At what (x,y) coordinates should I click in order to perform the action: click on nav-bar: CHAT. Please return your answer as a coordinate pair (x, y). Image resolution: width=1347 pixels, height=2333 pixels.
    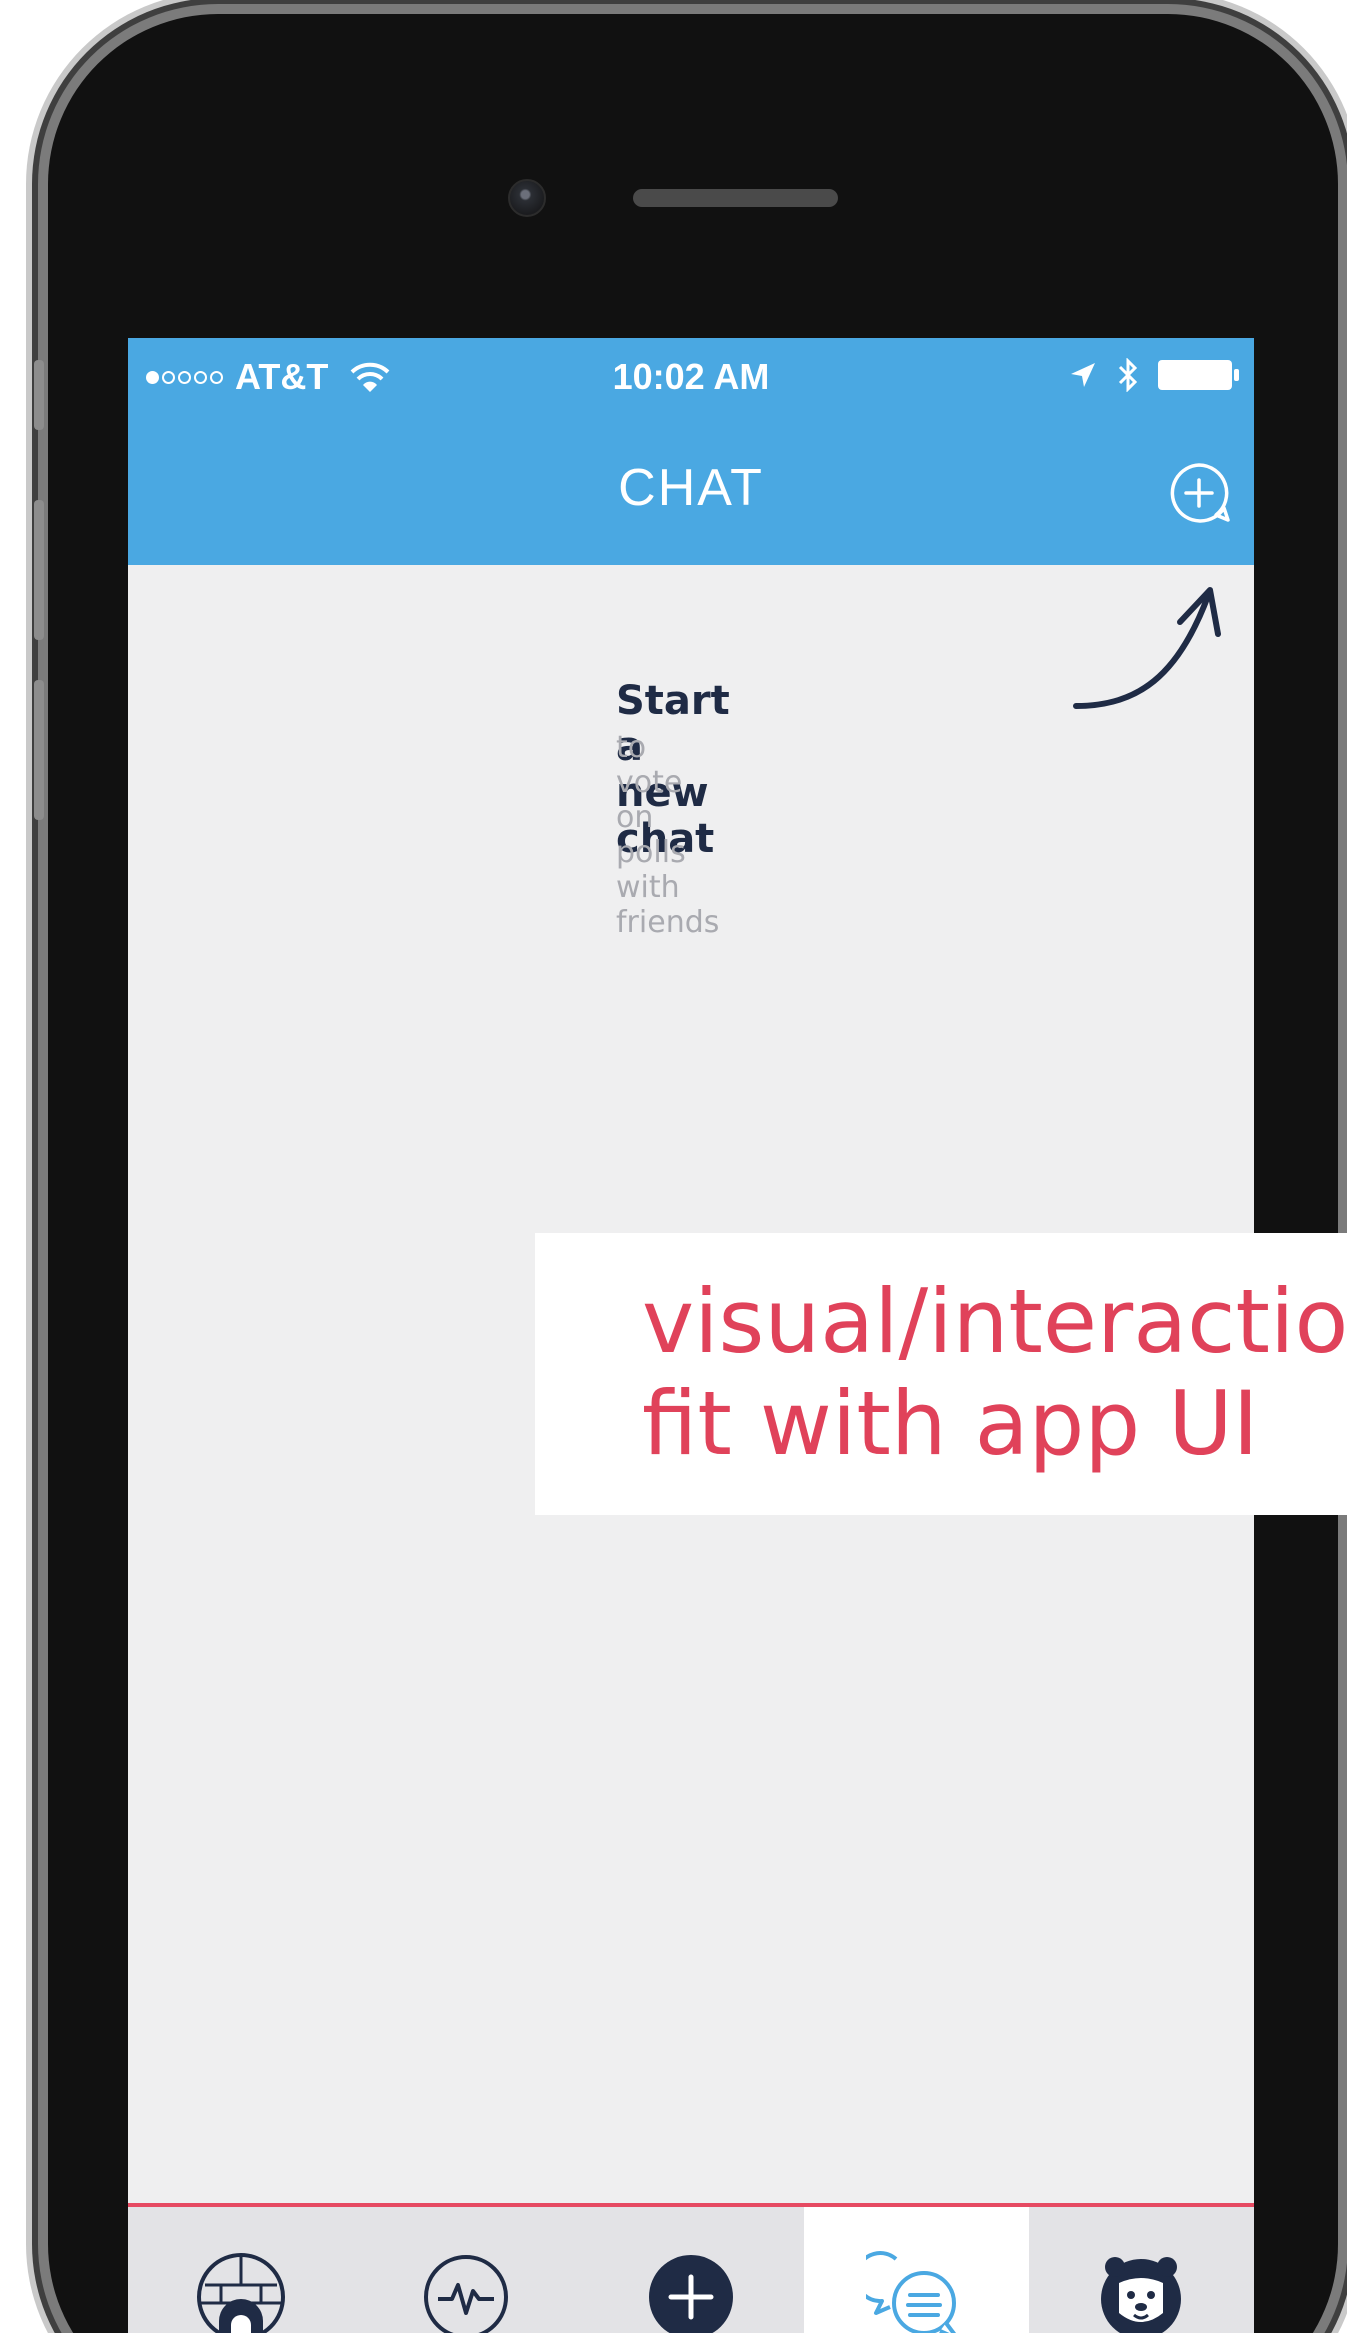
    Looking at the image, I should click on (691, 492).